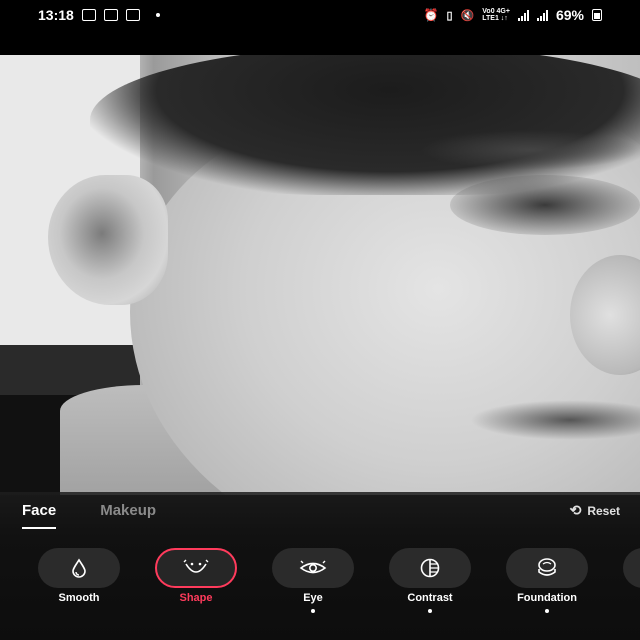 This screenshot has height=640, width=640. What do you see at coordinates (631, 568) in the screenshot?
I see `tool-more-button` at bounding box center [631, 568].